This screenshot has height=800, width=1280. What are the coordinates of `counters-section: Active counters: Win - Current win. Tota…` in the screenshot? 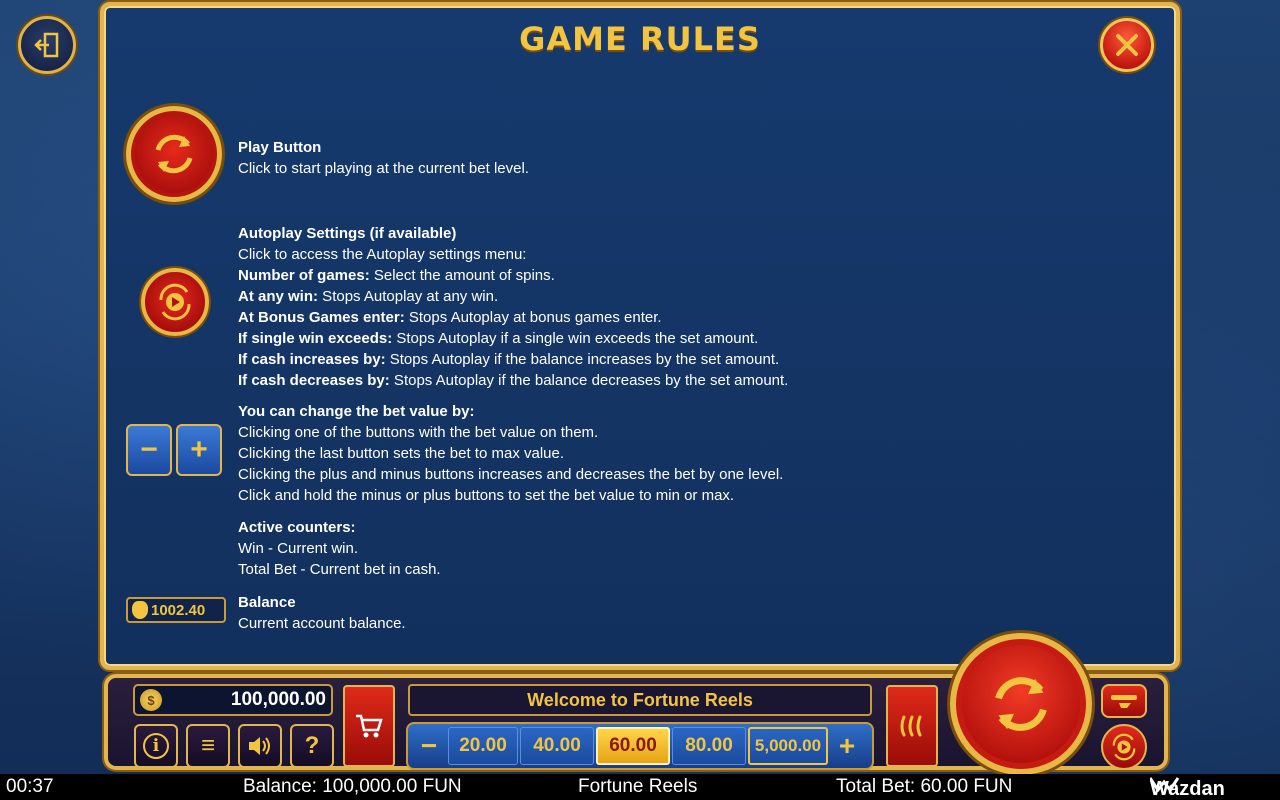 It's located at (339, 548).